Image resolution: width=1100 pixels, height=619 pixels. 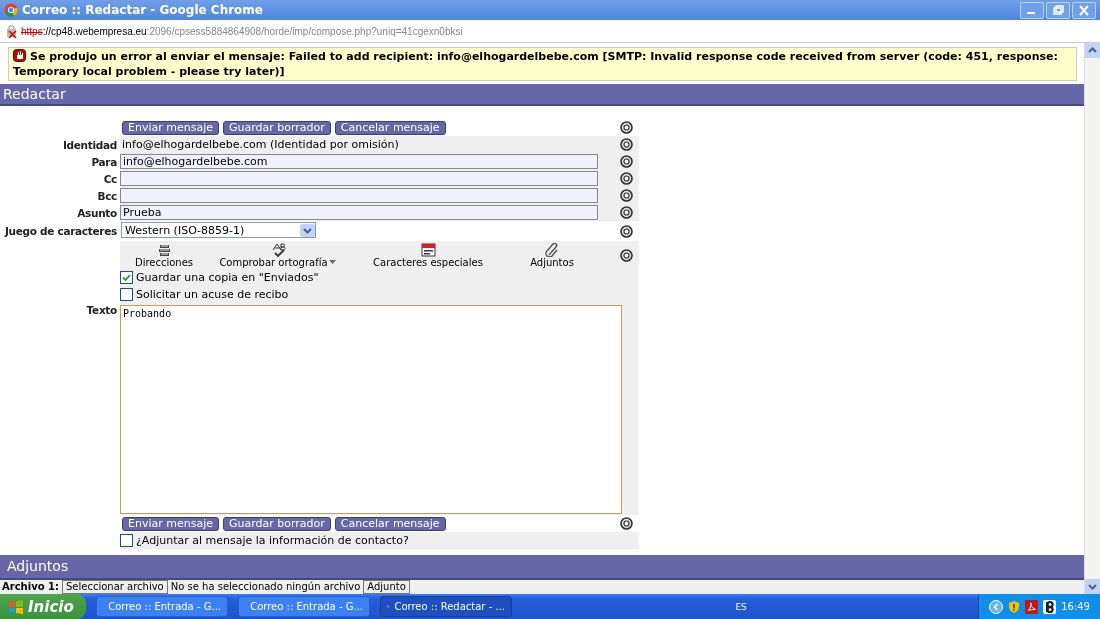 What do you see at coordinates (542, 567) in the screenshot?
I see `section-header: Adjuntos` at bounding box center [542, 567].